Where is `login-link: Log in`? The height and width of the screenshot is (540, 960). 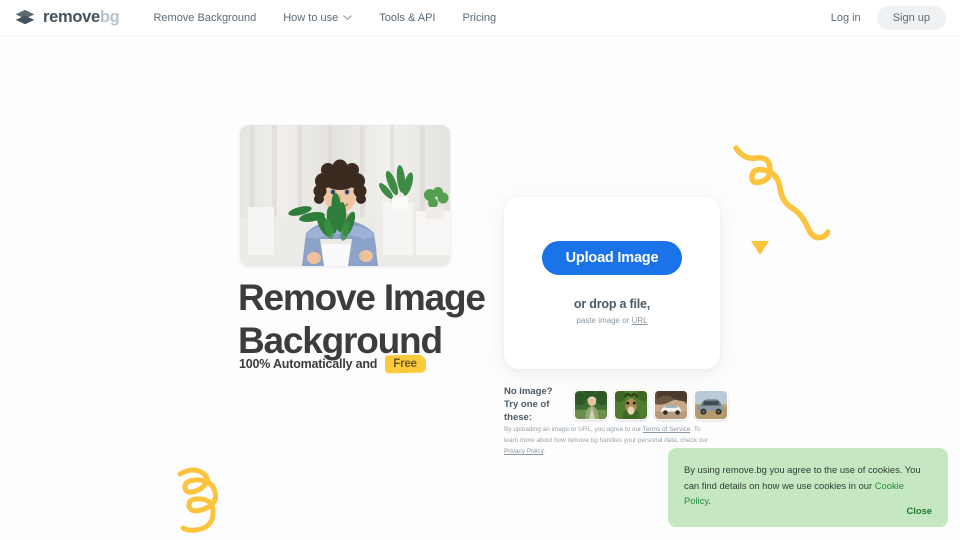 login-link: Log in is located at coordinates (846, 18).